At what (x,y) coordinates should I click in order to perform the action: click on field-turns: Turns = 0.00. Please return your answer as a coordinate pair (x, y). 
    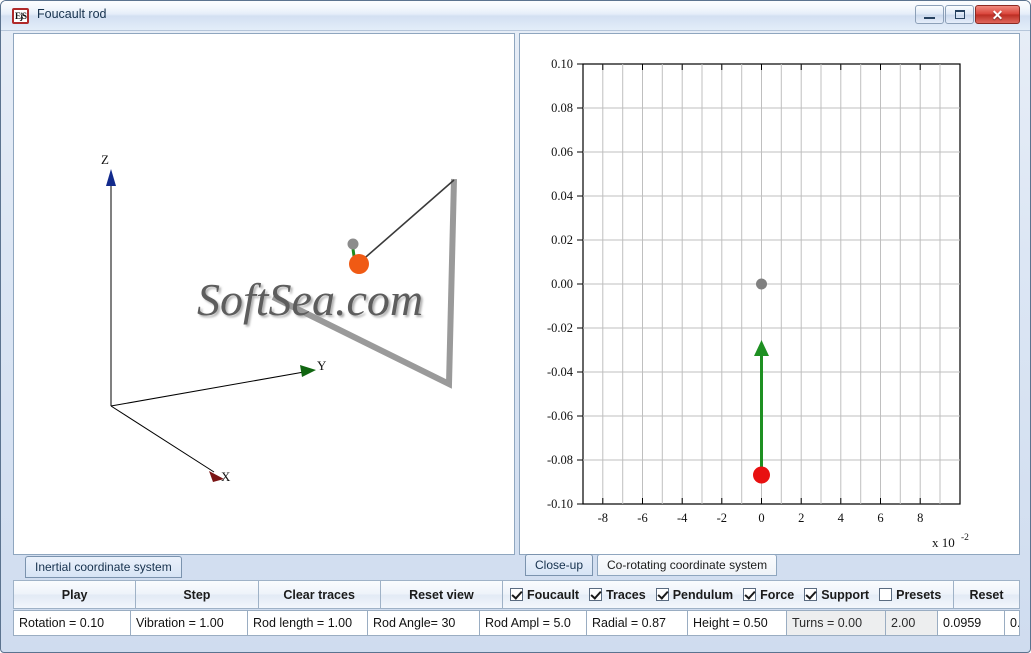
    Looking at the image, I should click on (836, 623).